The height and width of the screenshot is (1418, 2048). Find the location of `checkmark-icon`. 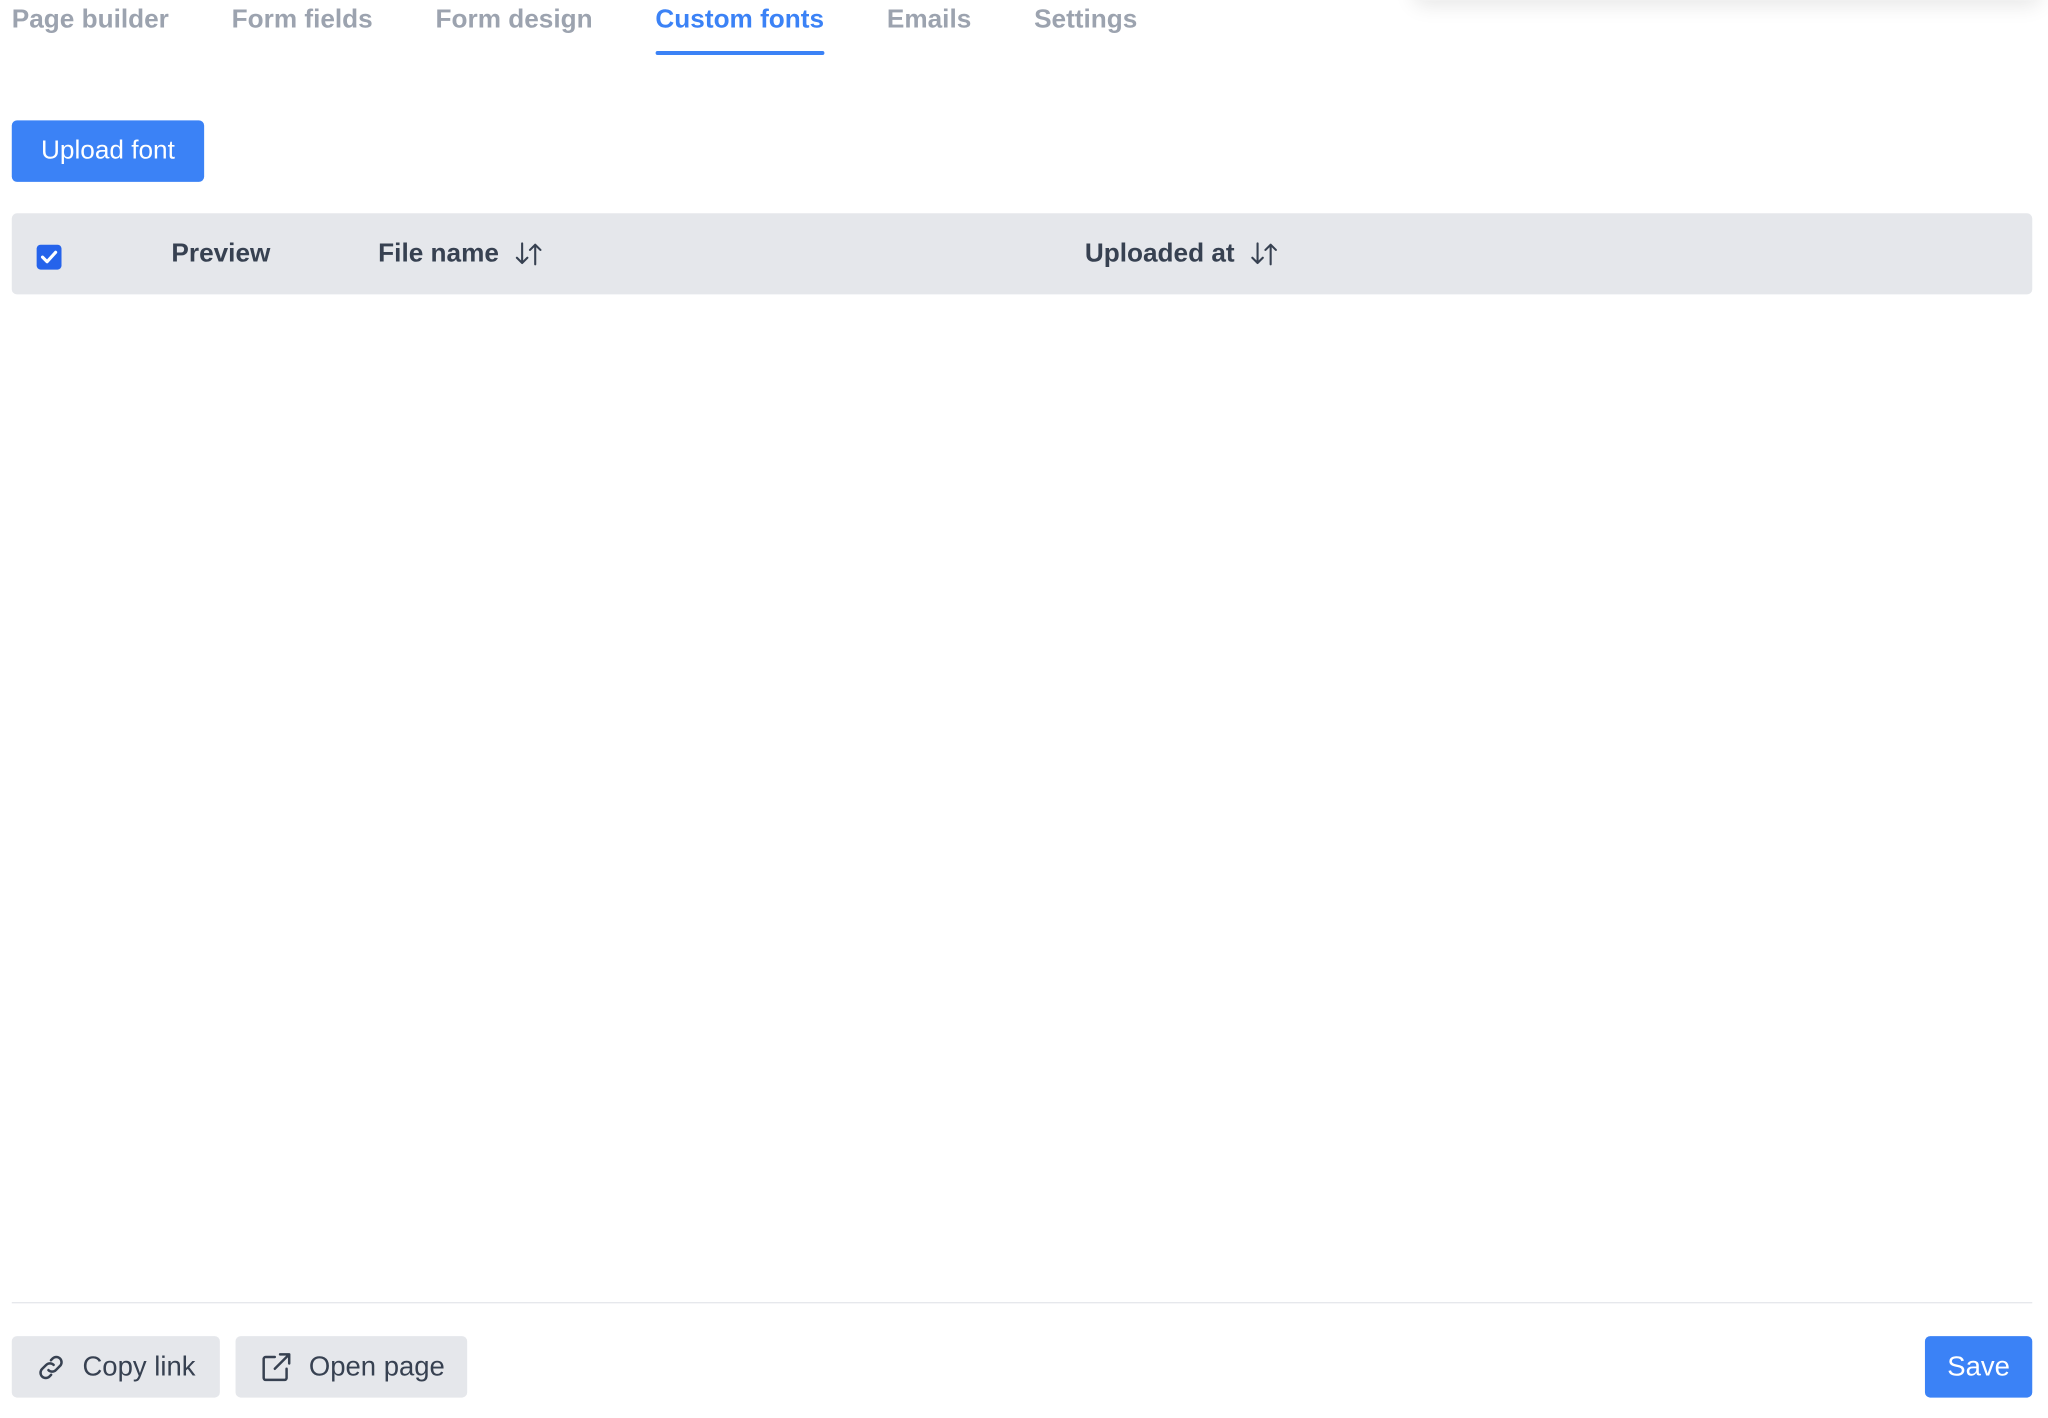

checkmark-icon is located at coordinates (49, 257).